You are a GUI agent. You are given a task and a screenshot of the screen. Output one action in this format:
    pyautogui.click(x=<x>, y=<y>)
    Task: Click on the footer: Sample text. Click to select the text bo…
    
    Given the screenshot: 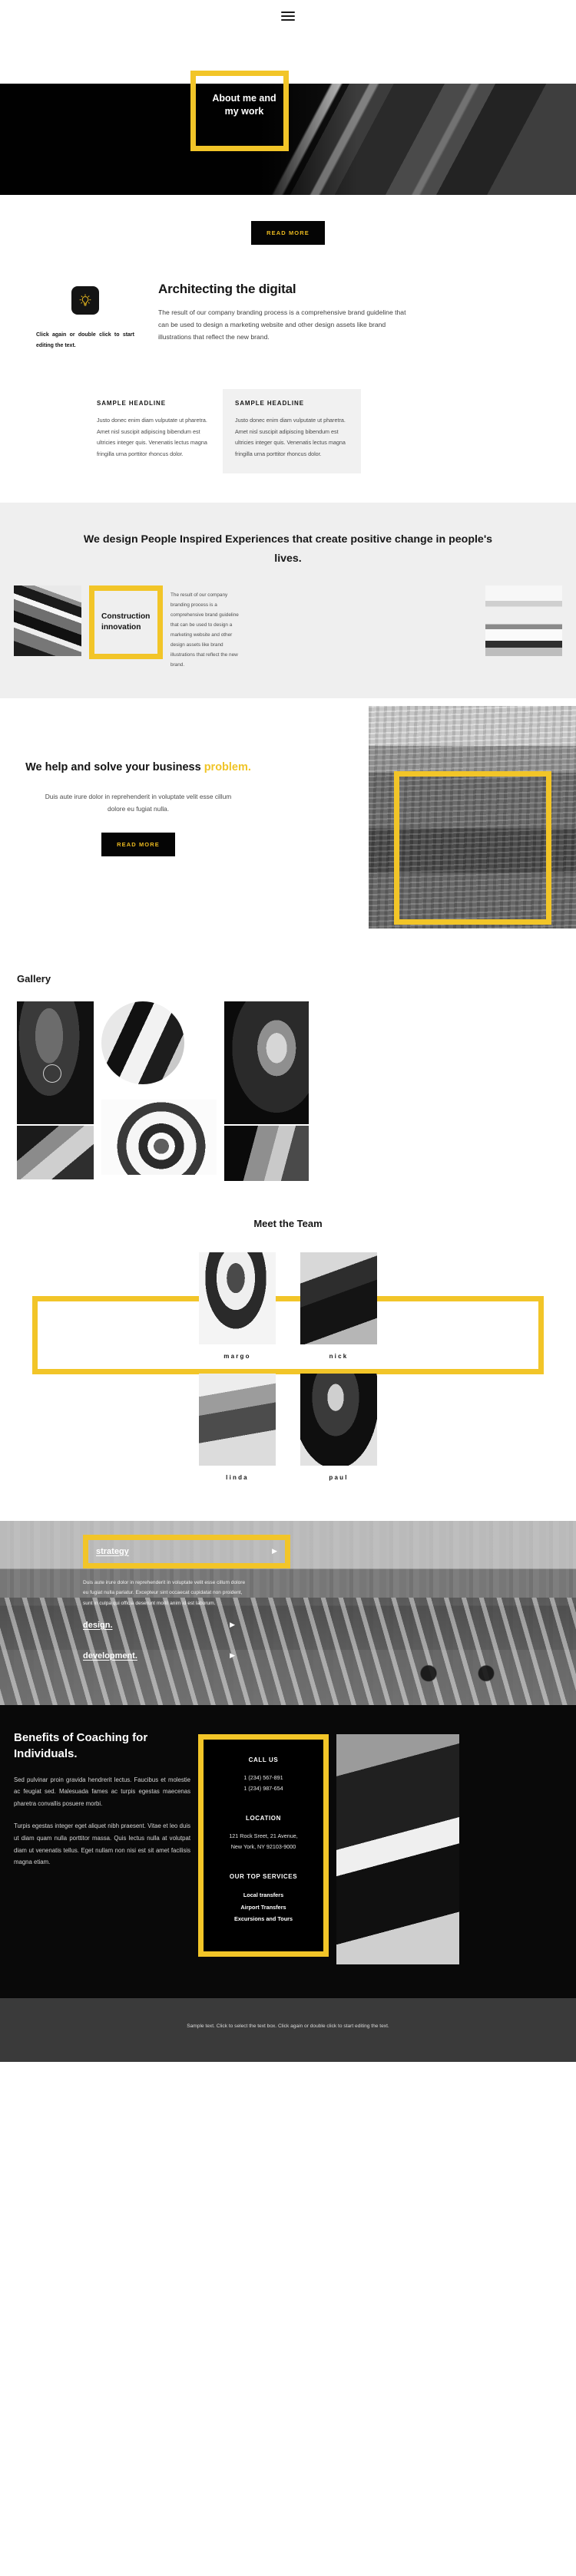 What is the action you would take?
    pyautogui.click(x=288, y=2029)
    